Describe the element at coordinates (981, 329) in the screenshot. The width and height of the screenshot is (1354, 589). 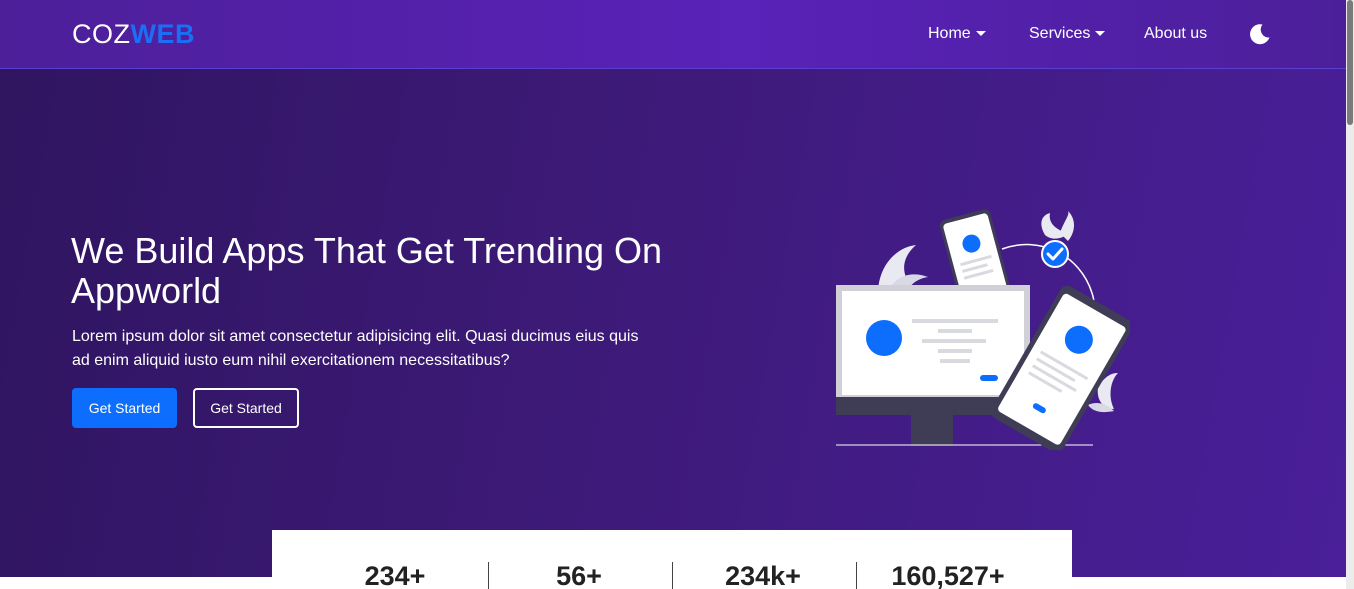
I see `hero-illustration` at that location.